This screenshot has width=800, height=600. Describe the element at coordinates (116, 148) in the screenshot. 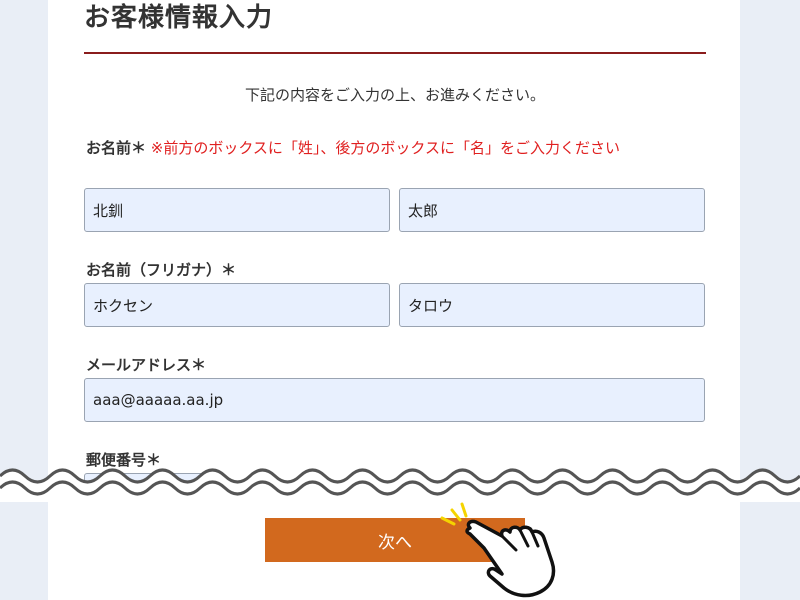

I see `name-label: お名前＊` at that location.